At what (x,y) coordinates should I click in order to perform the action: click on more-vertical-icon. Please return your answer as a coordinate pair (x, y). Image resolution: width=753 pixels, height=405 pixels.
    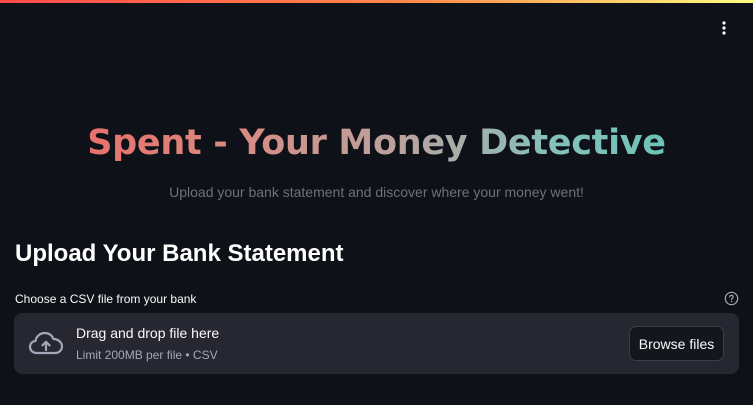
    Looking at the image, I should click on (724, 28).